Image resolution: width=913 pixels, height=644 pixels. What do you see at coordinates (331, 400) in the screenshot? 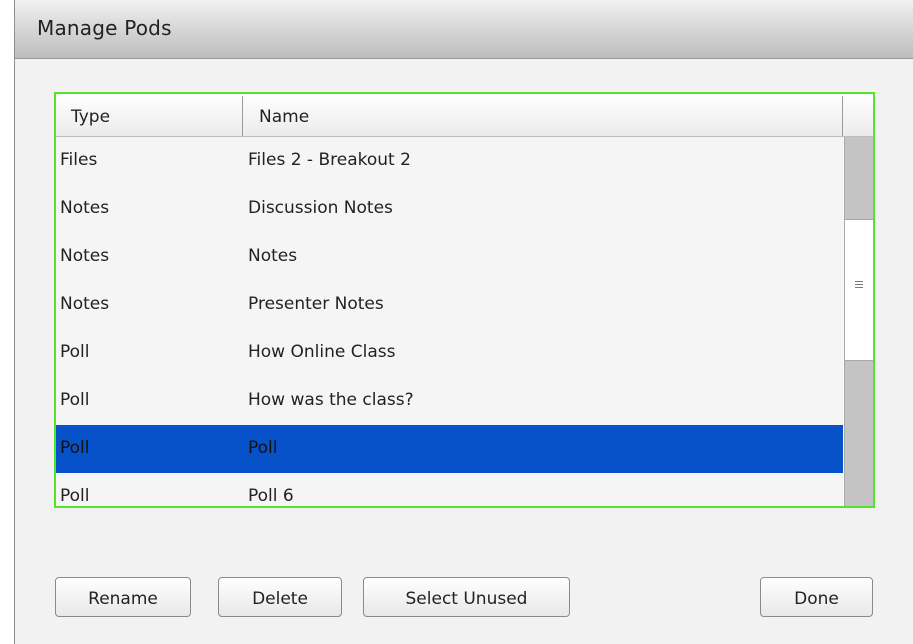
I see `cell-name: How was the class?` at bounding box center [331, 400].